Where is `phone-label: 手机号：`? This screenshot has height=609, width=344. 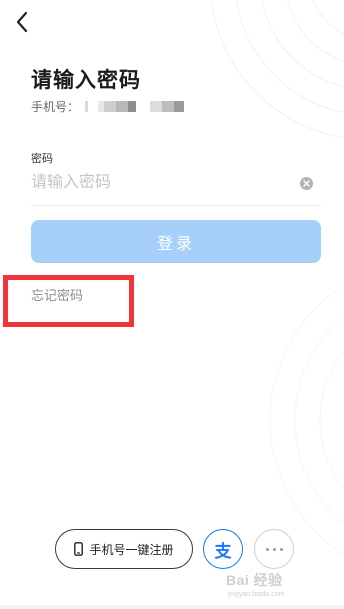
phone-label: 手机号： is located at coordinates (55, 106).